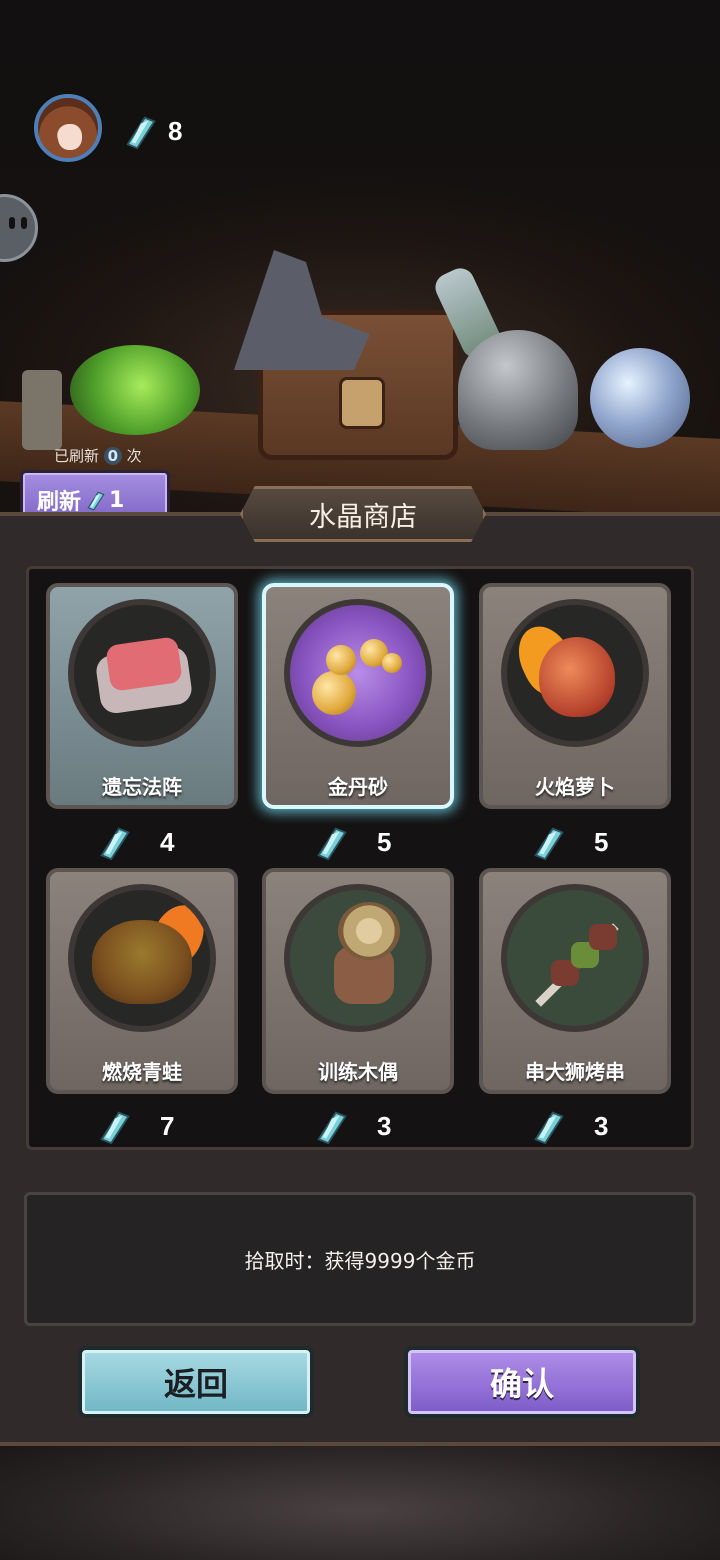 The height and width of the screenshot is (1560, 720). Describe the element at coordinates (142, 962) in the screenshot. I see `burning-frog-icon` at that location.